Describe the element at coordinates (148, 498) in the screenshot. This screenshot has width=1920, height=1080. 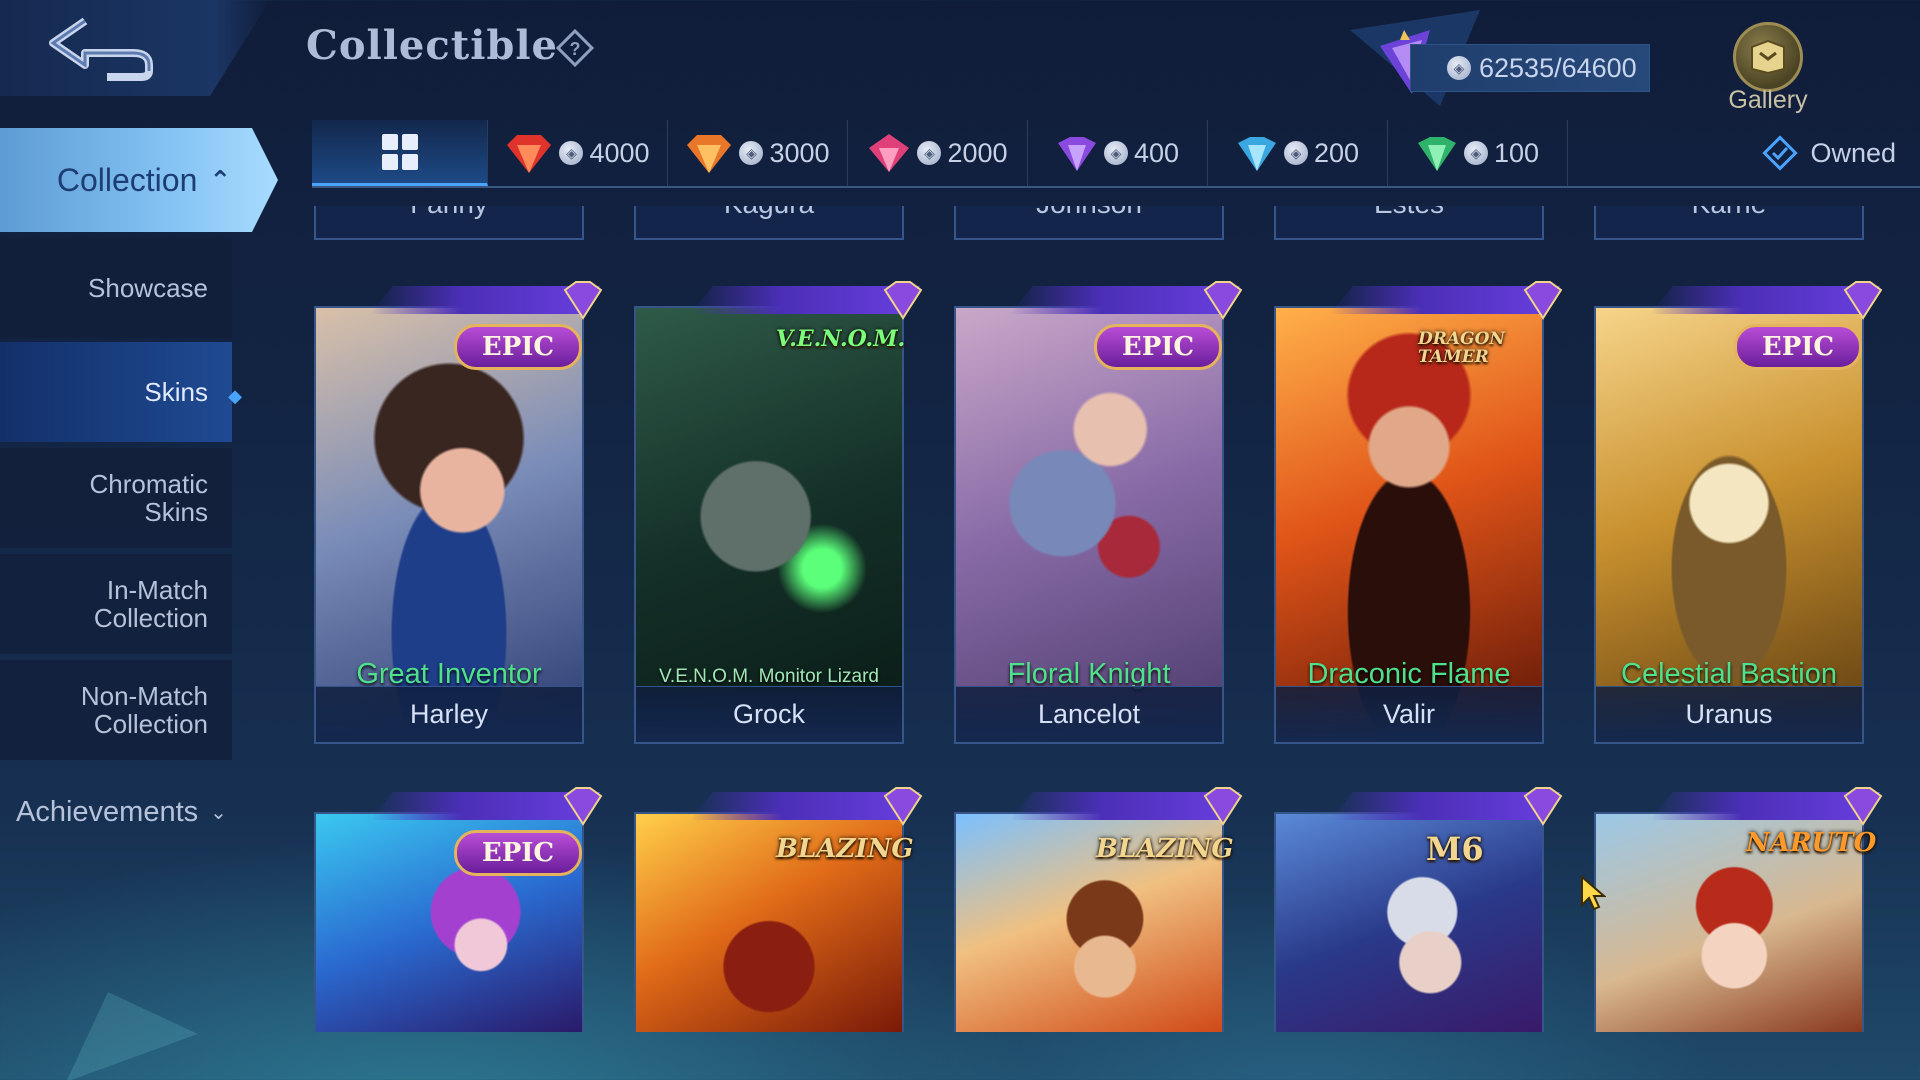
I see `sidebar-item-label: Chromatic Skins` at that location.